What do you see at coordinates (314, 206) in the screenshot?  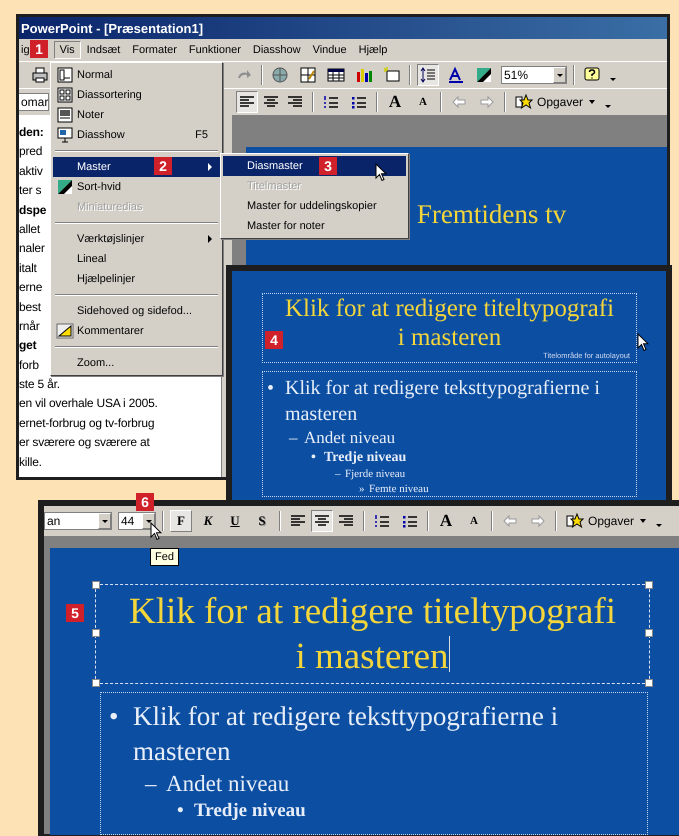 I see `submenu-item: Master for uddelingskopier` at bounding box center [314, 206].